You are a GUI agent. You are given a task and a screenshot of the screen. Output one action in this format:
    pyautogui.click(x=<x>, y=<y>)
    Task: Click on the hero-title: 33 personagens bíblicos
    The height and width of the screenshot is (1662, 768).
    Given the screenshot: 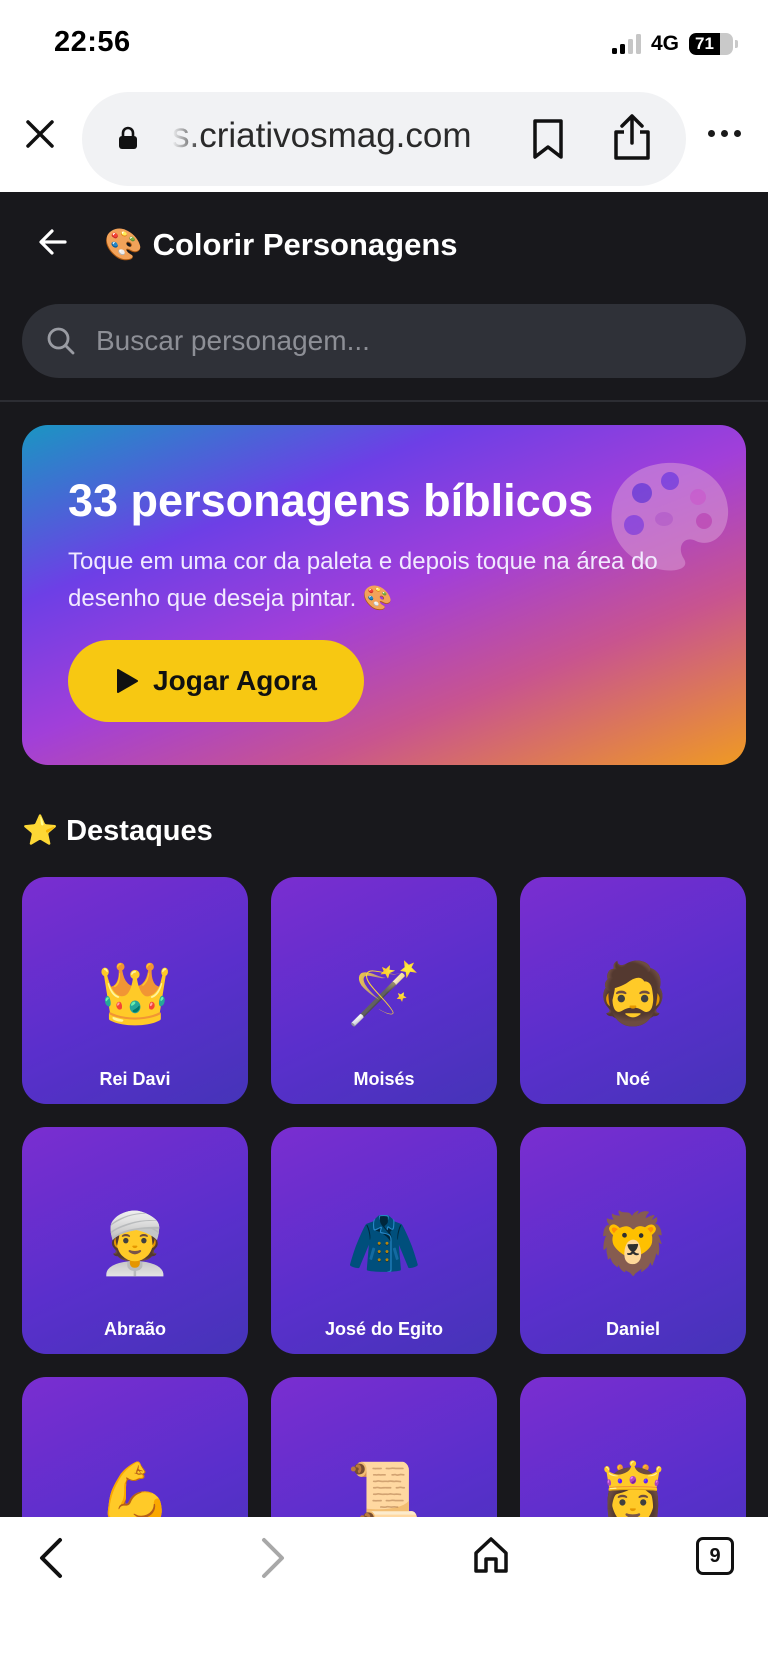 What is the action you would take?
    pyautogui.click(x=331, y=500)
    